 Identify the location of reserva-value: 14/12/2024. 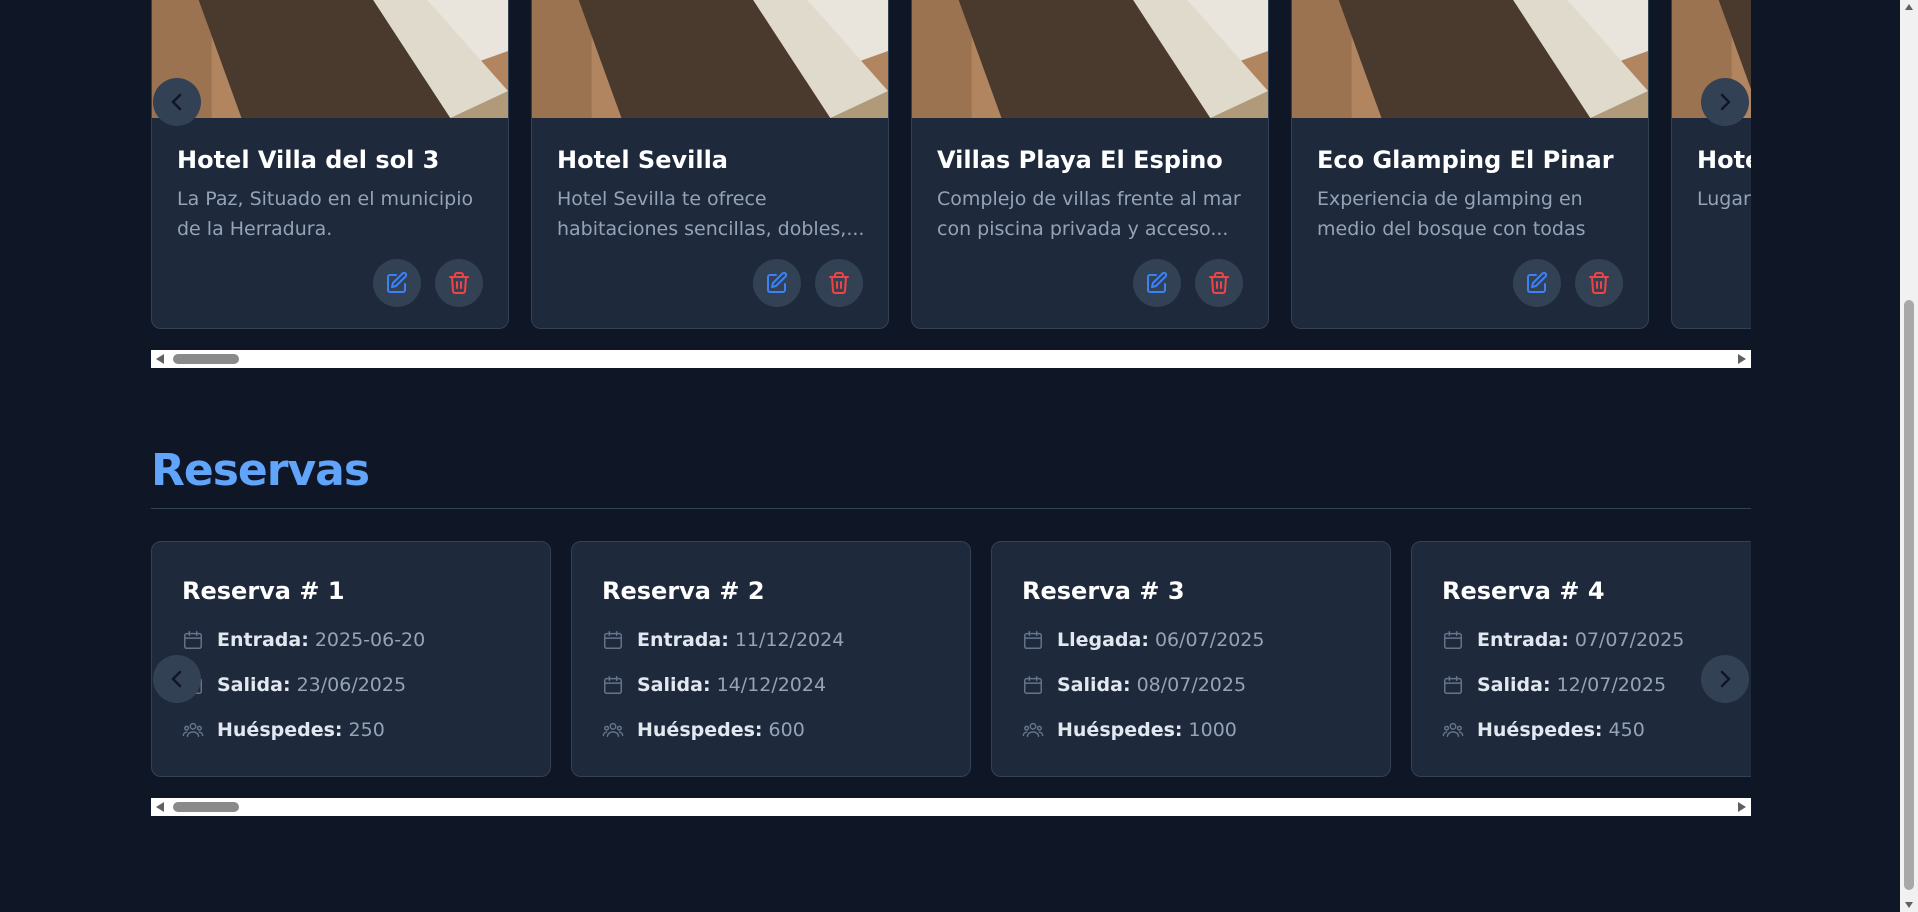
(771, 685).